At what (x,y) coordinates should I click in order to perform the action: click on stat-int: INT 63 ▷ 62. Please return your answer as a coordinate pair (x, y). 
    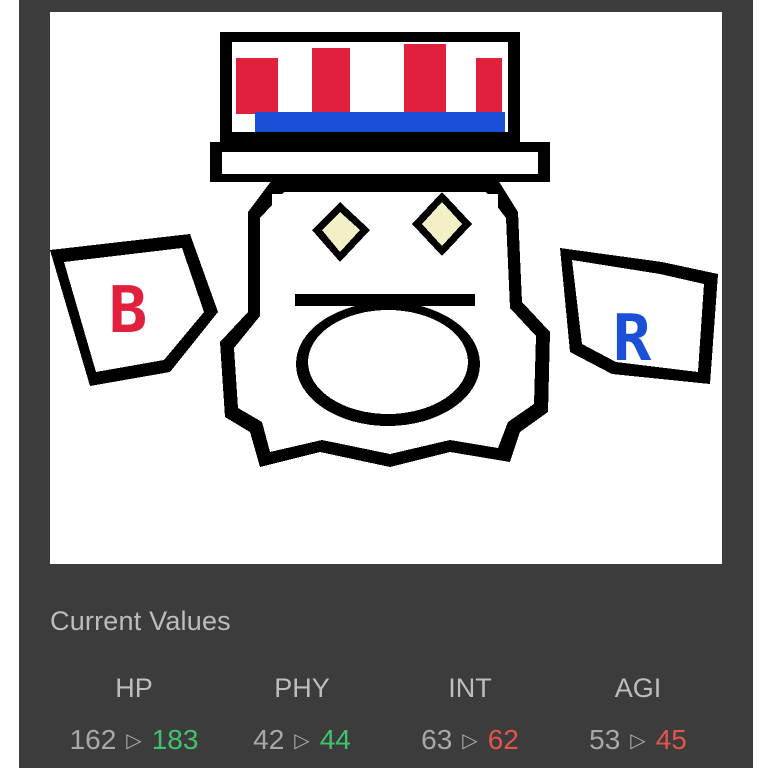
    Looking at the image, I should click on (470, 714).